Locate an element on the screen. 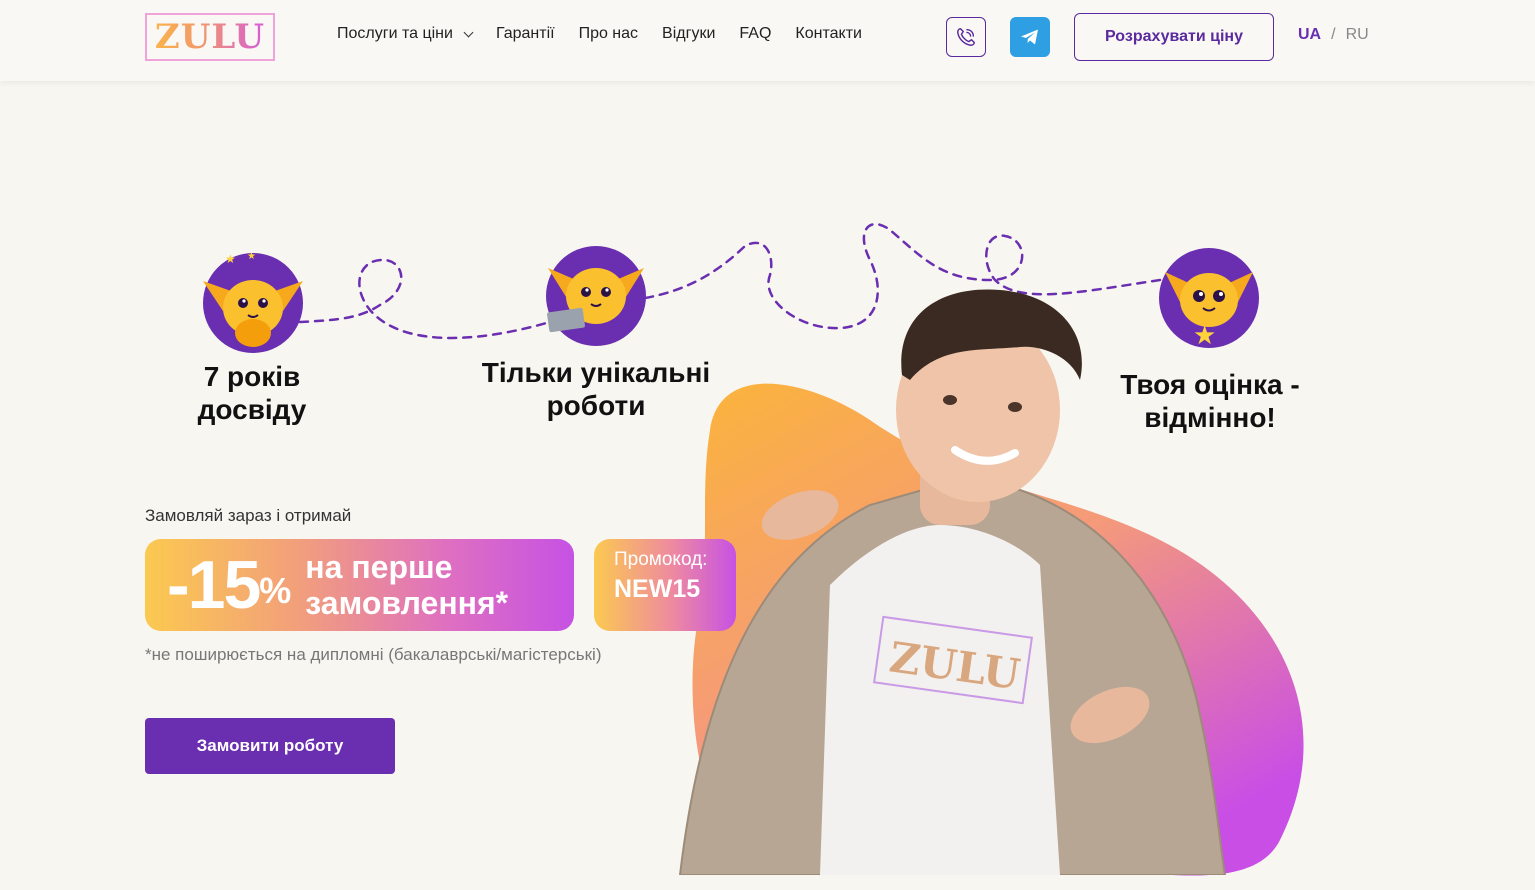  discount-percent-sign: % is located at coordinates (275, 590).